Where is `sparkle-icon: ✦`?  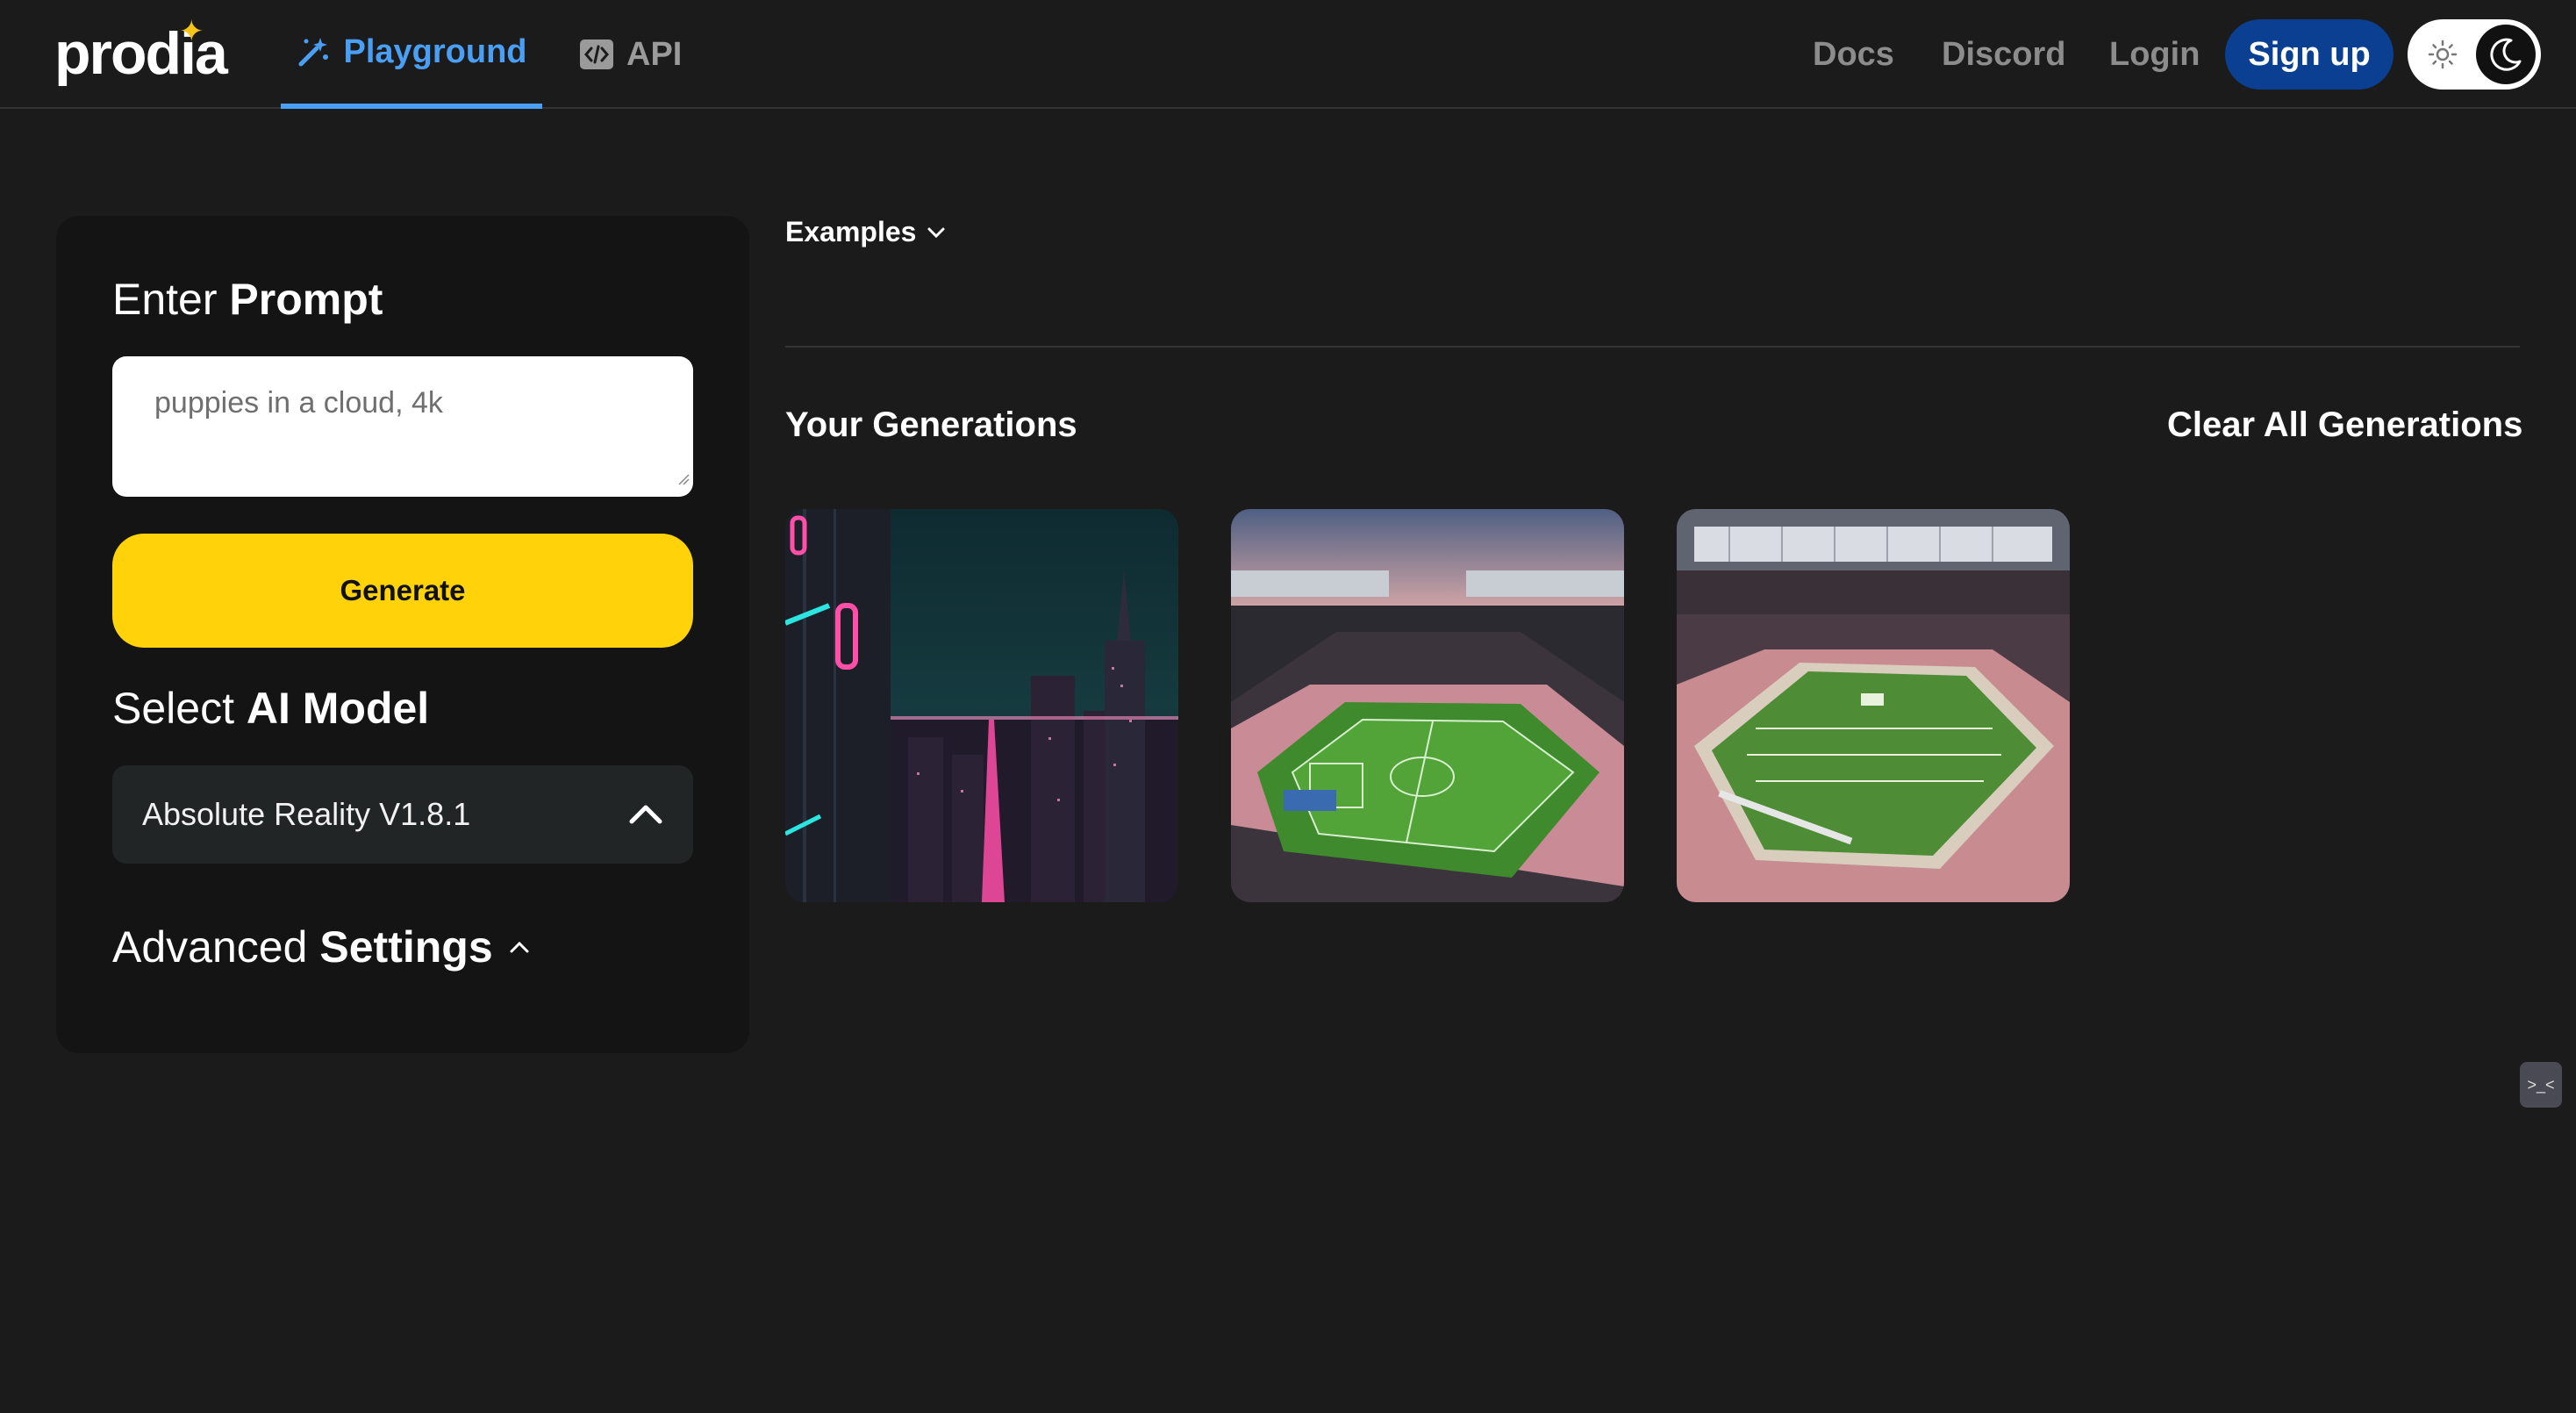
sparkle-icon: ✦ is located at coordinates (191, 31).